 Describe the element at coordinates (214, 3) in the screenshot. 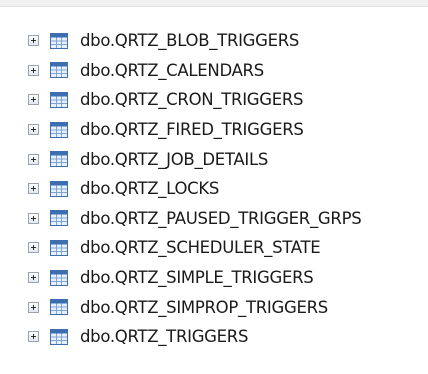

I see `window-top-edge` at that location.